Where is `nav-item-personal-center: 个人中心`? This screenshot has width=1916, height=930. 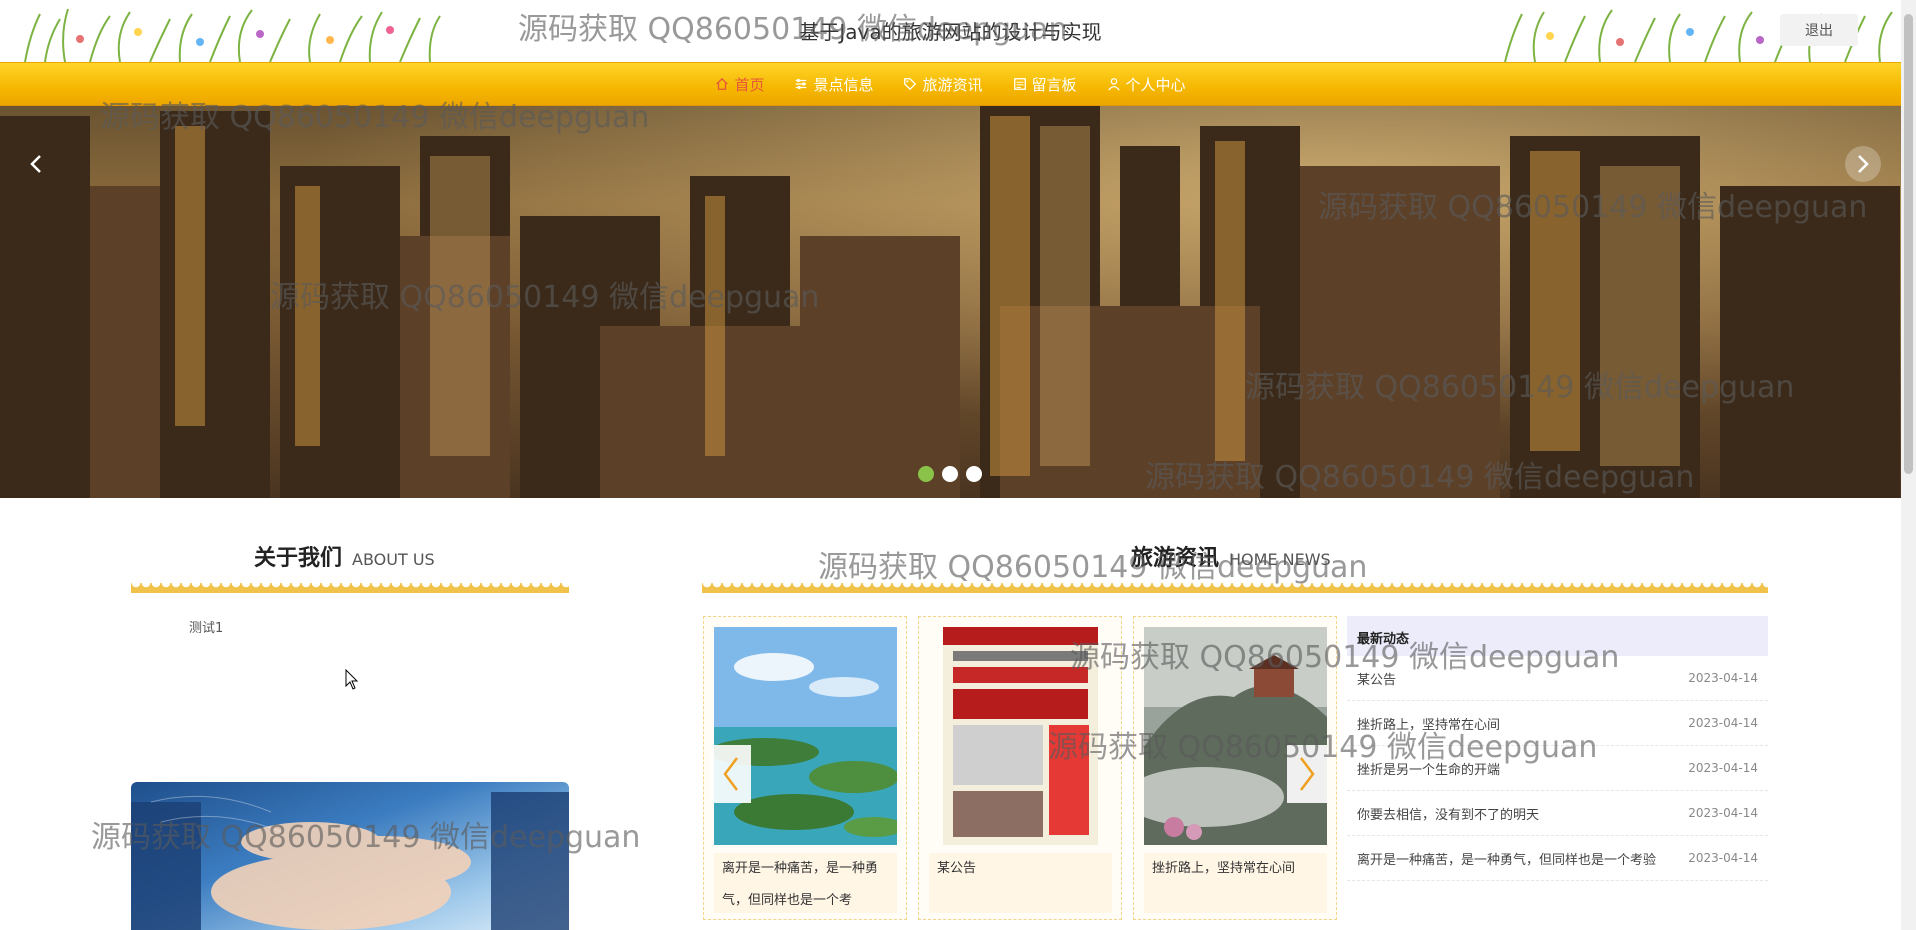
nav-item-personal-center: 个人中心 is located at coordinates (1146, 84).